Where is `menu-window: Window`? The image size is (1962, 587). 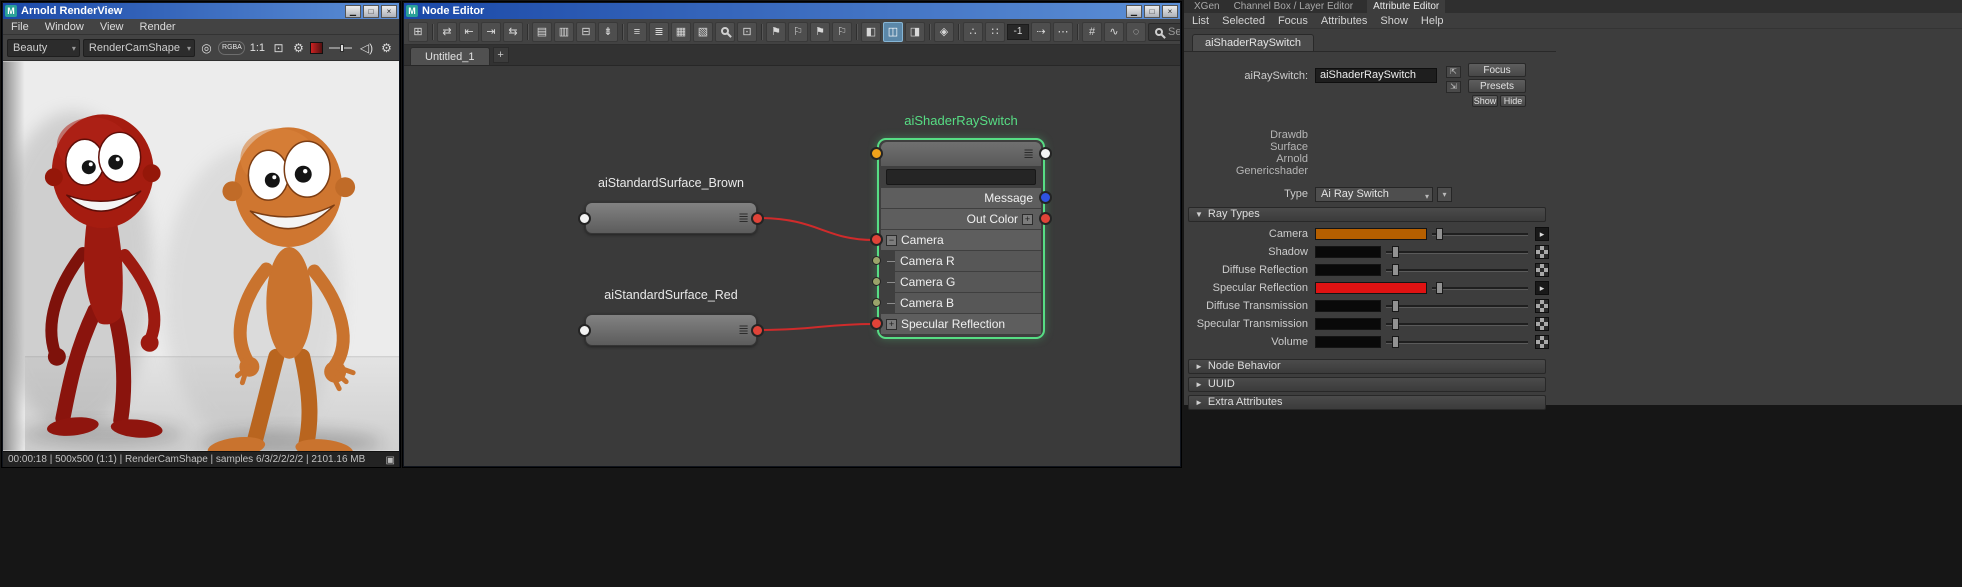
menu-window: Window is located at coordinates (64, 27).